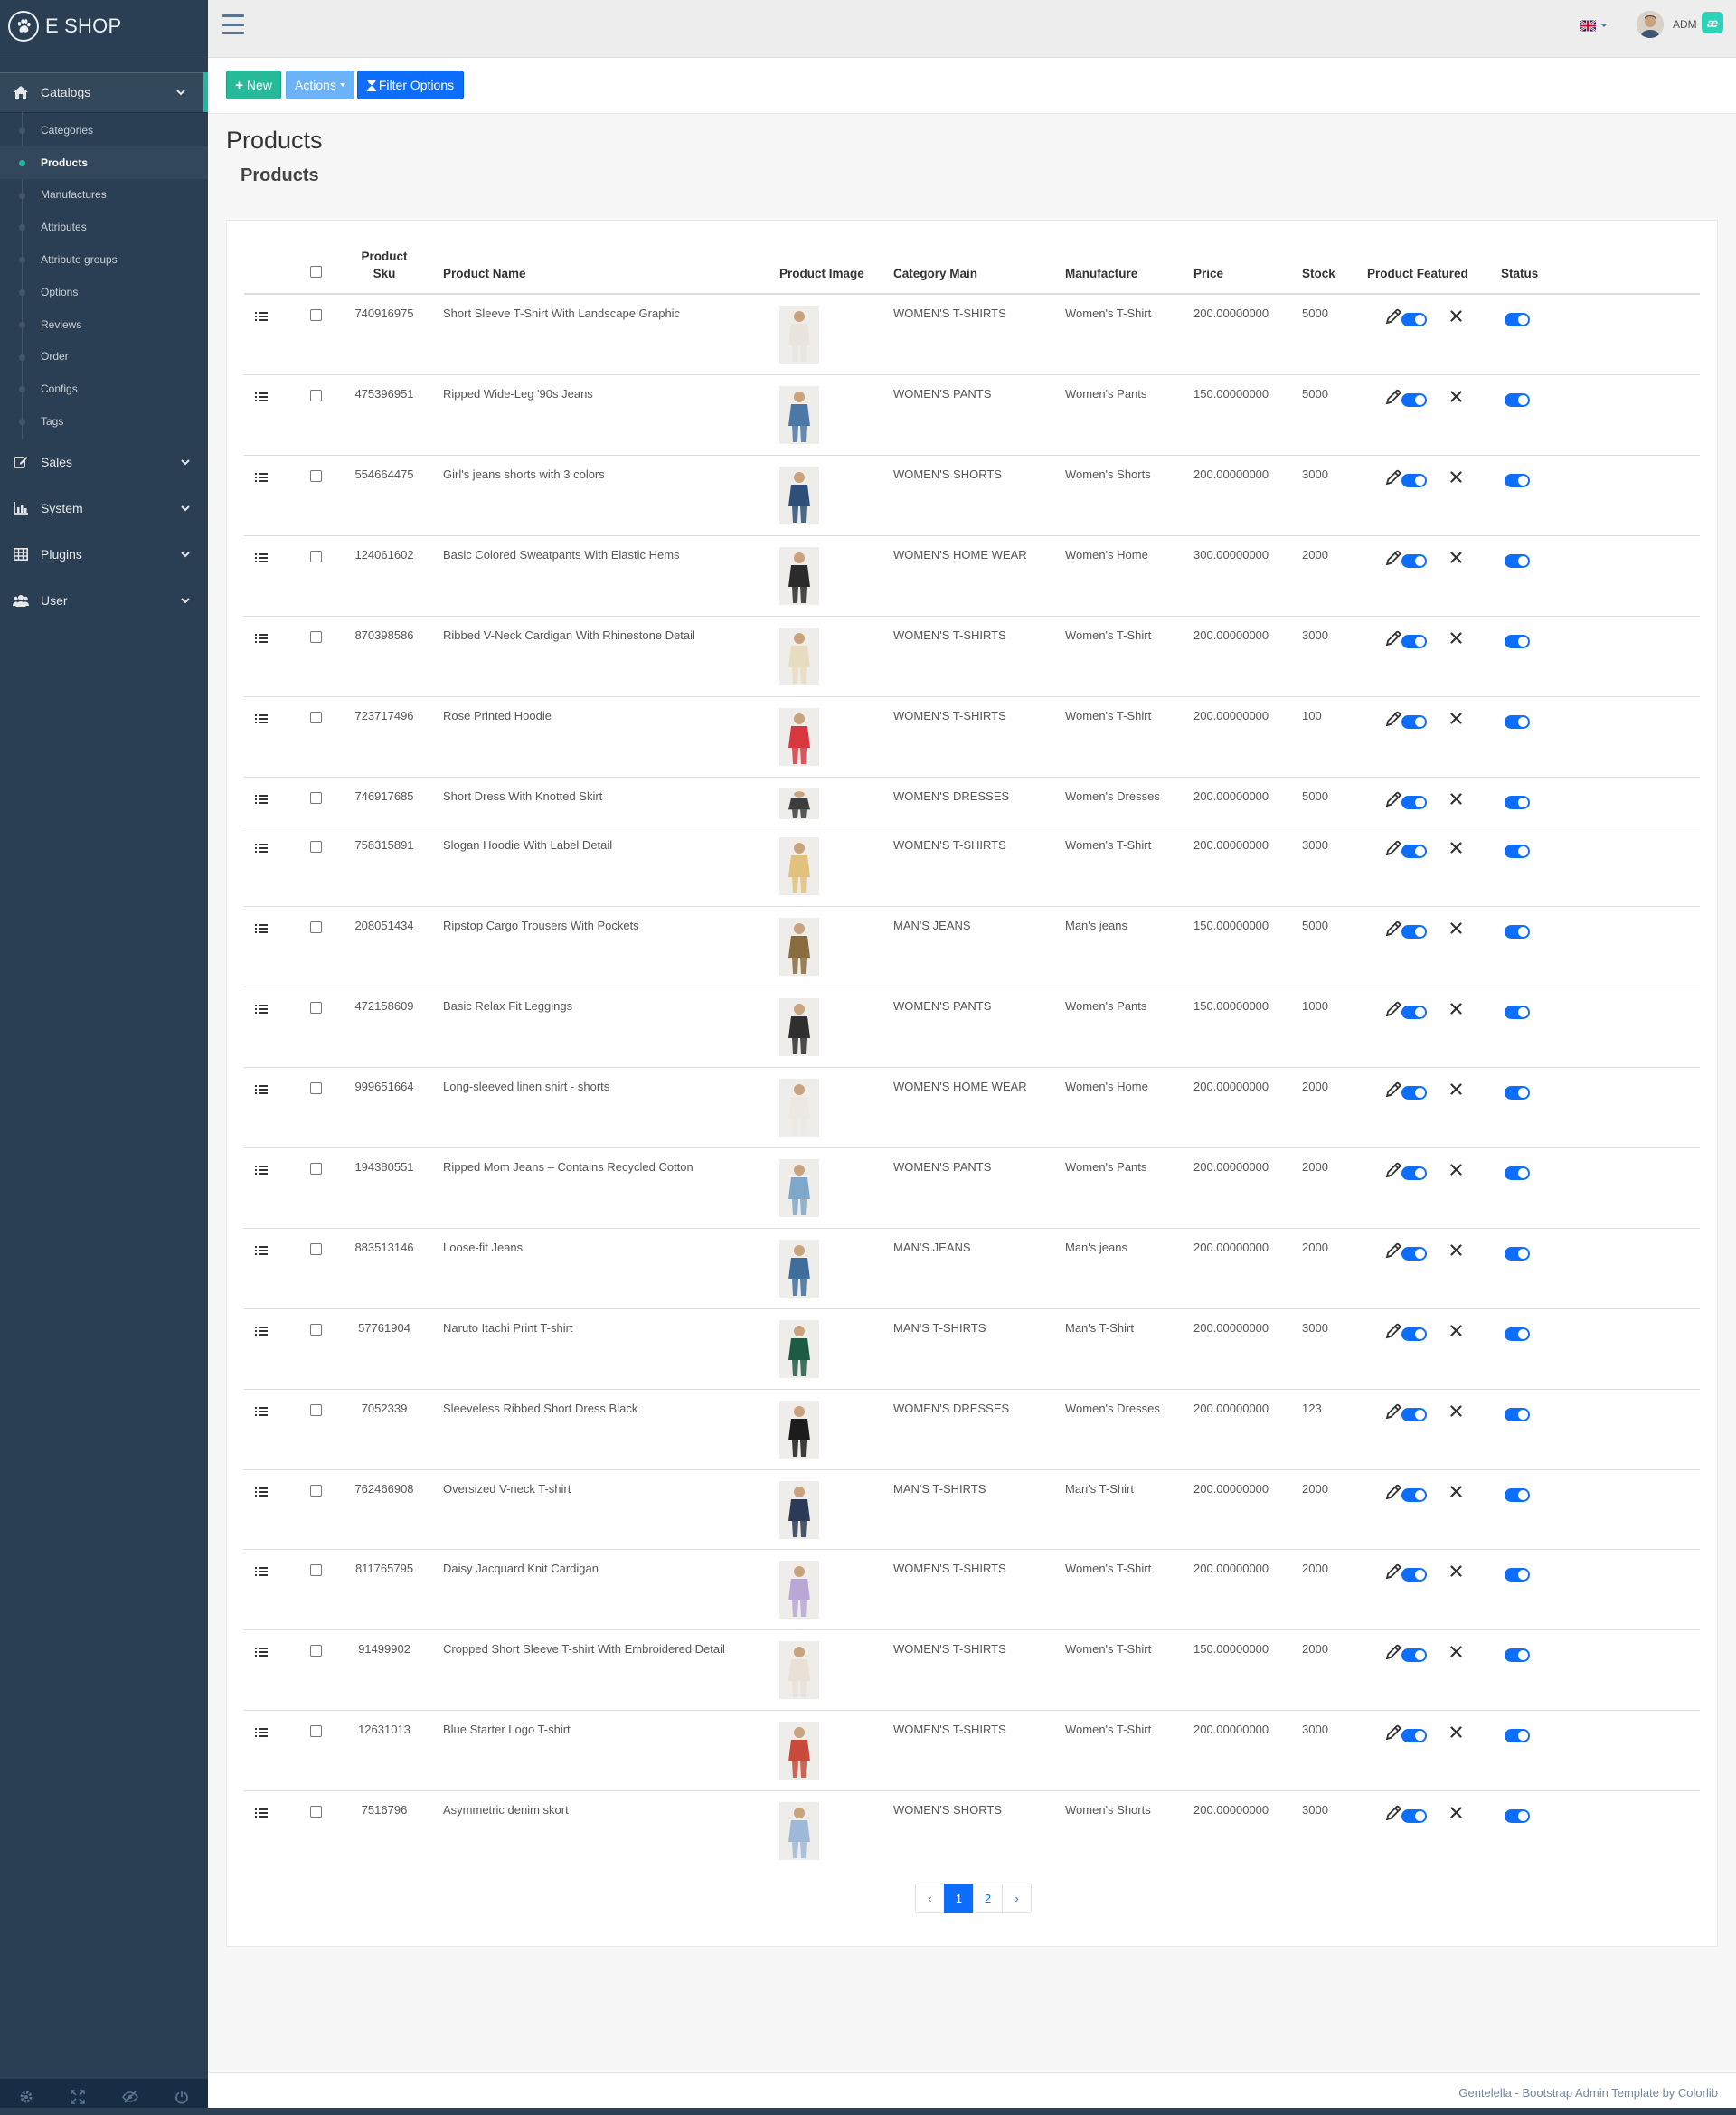  Describe the element at coordinates (1209, 273) in the screenshot. I see `header-price: Price` at that location.